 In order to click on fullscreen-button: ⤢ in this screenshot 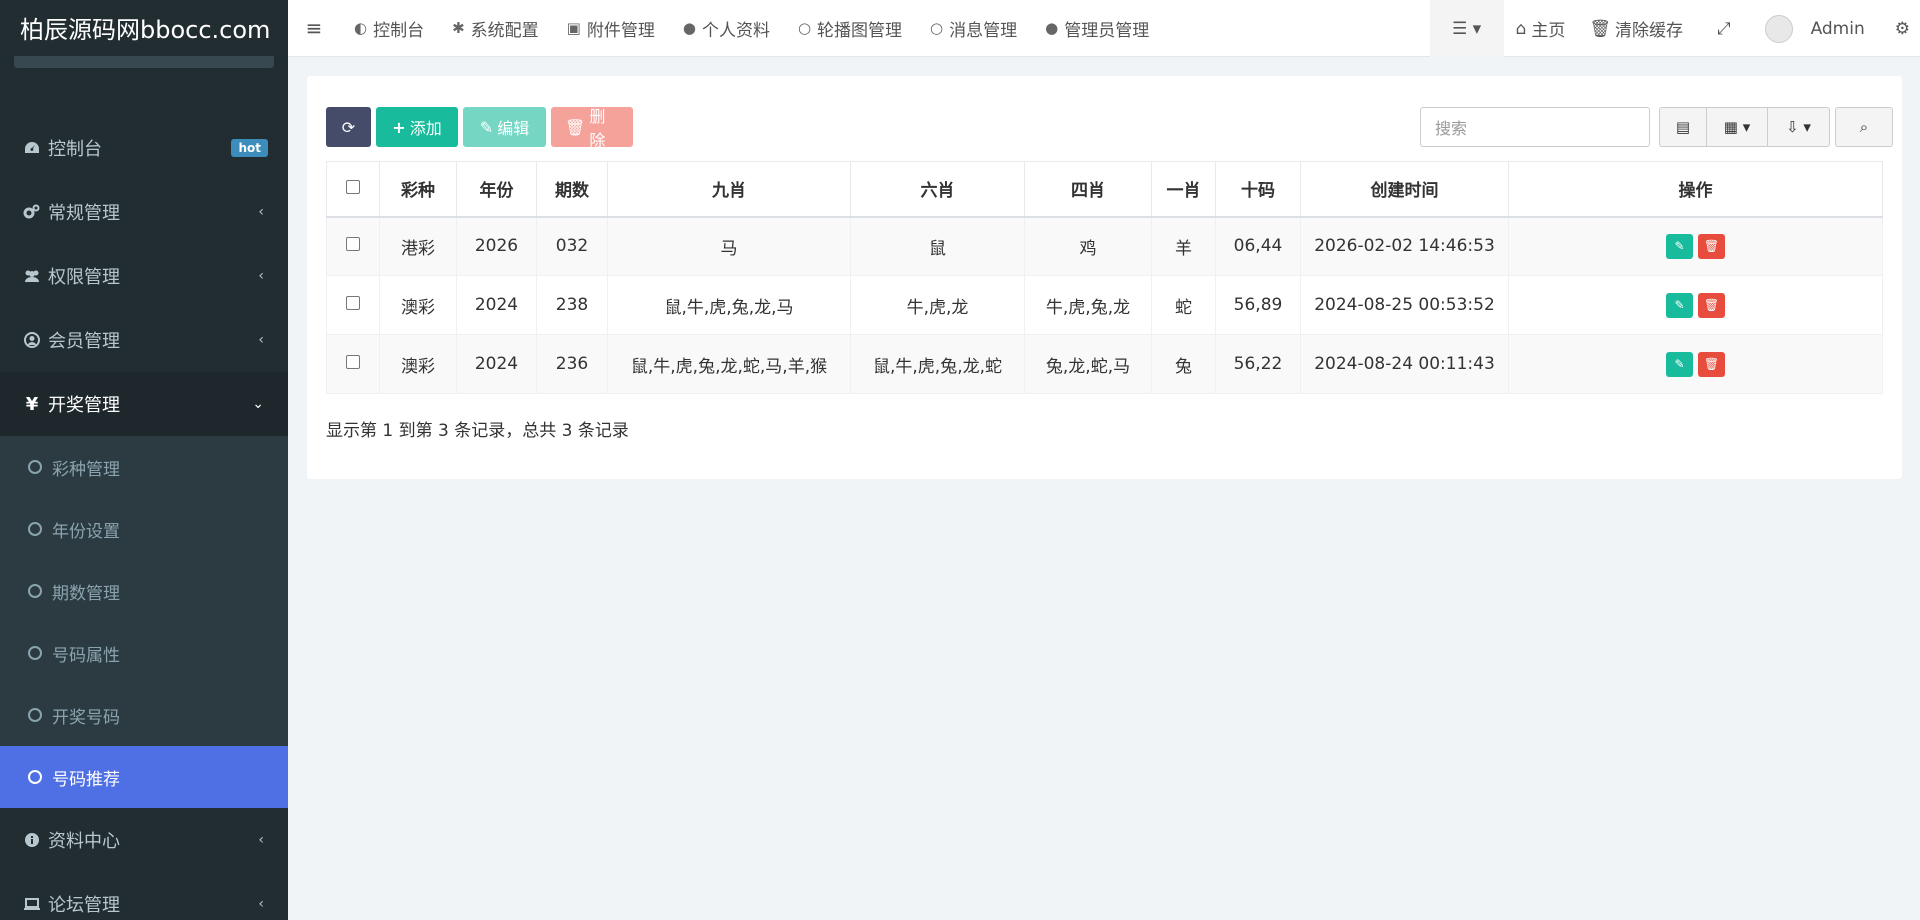, I will do `click(1724, 28)`.